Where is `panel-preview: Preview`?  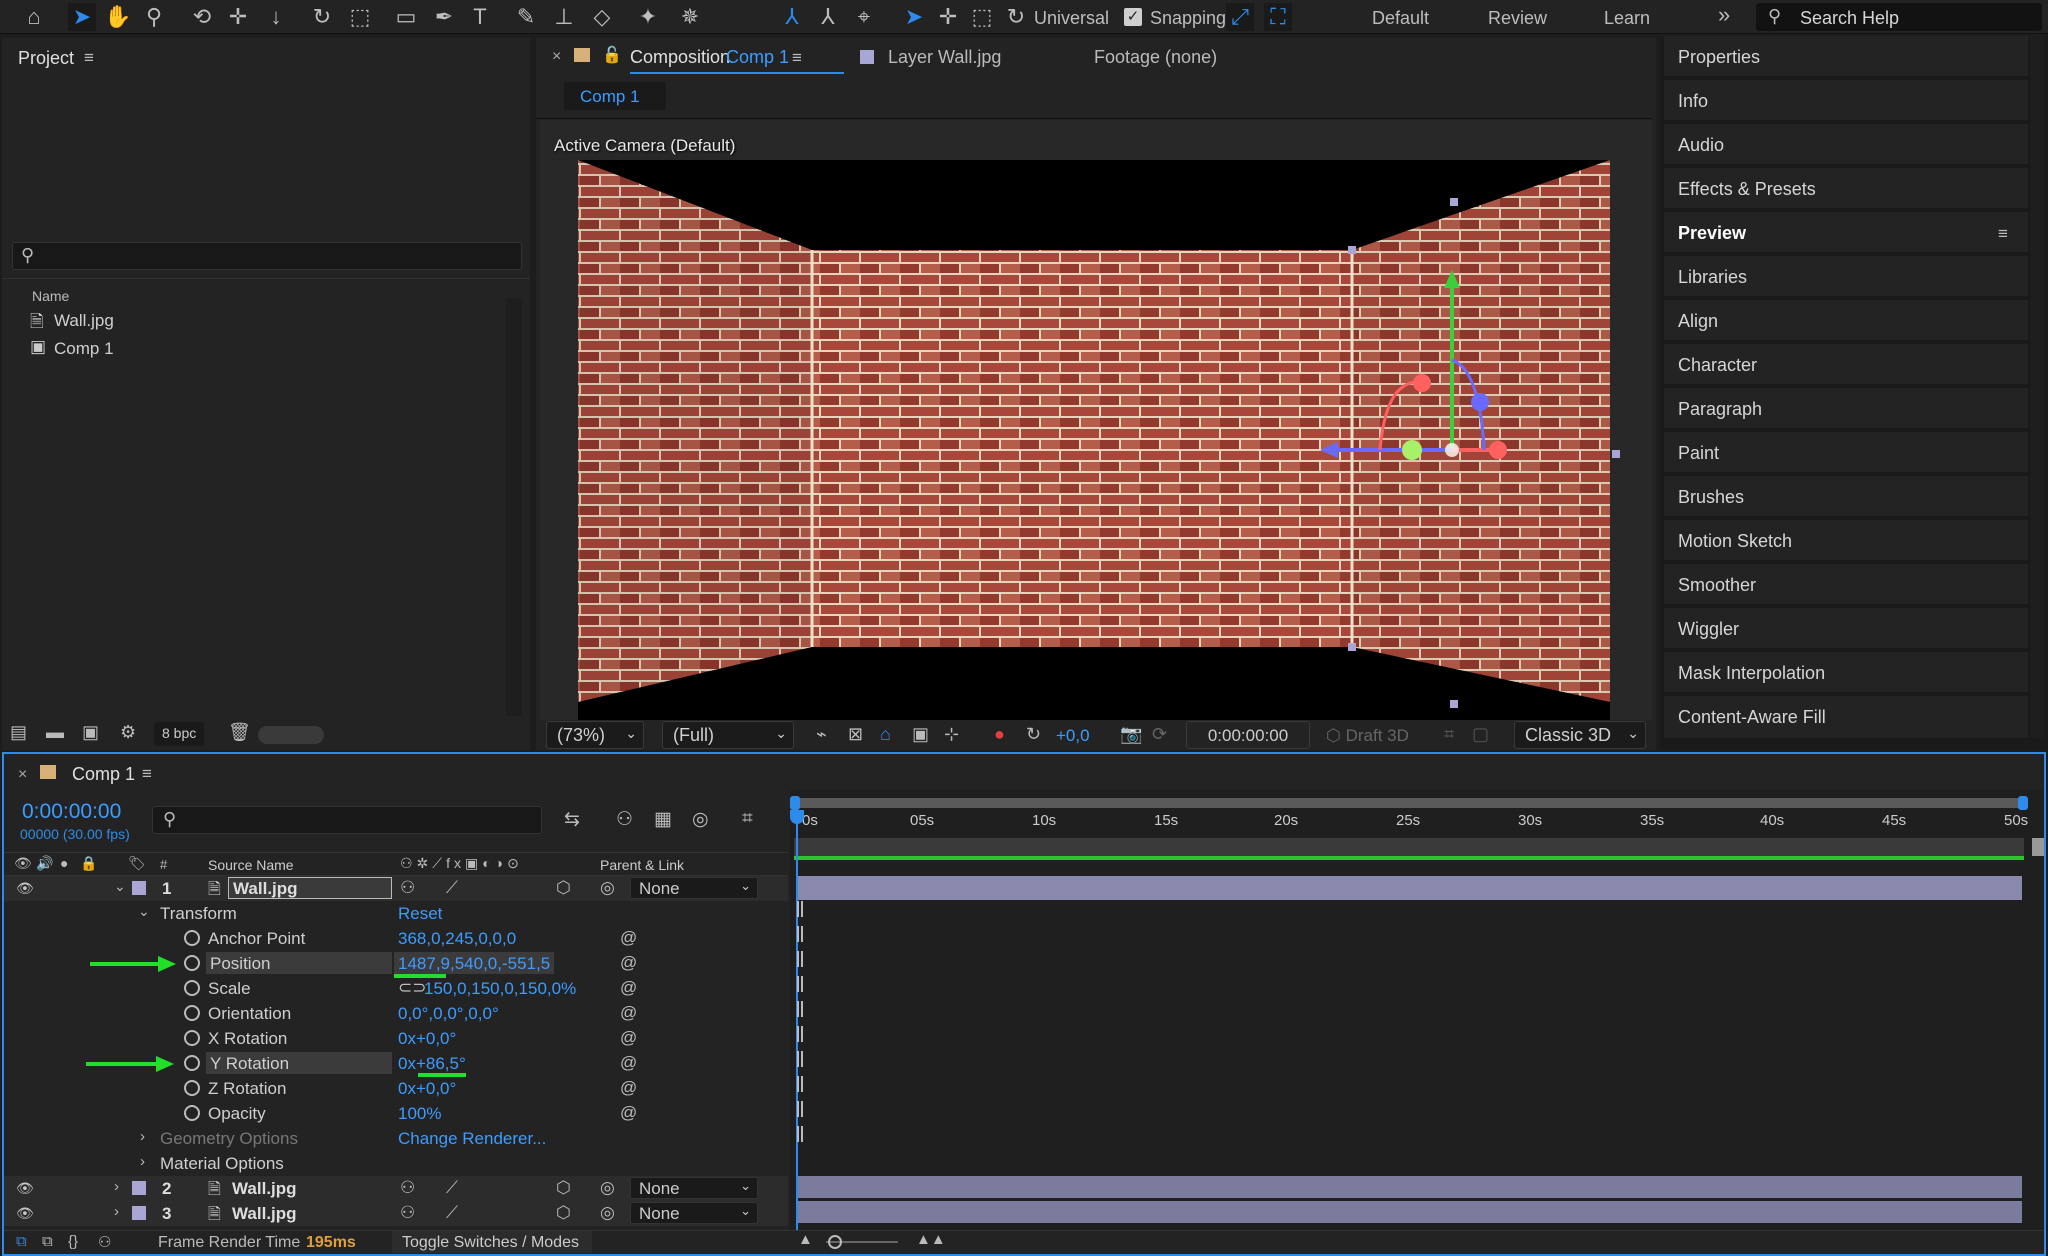
panel-preview: Preview is located at coordinates (1846, 233).